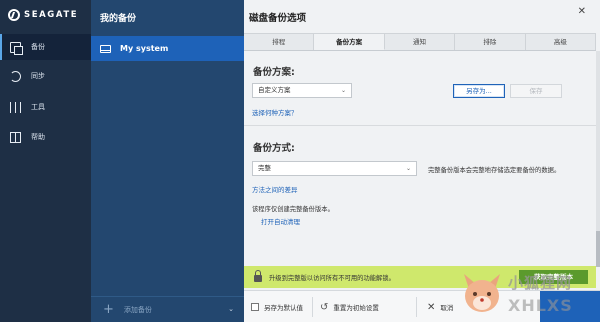  What do you see at coordinates (302, 90) in the screenshot?
I see `scheme-select: 自定义方案 ⌄` at bounding box center [302, 90].